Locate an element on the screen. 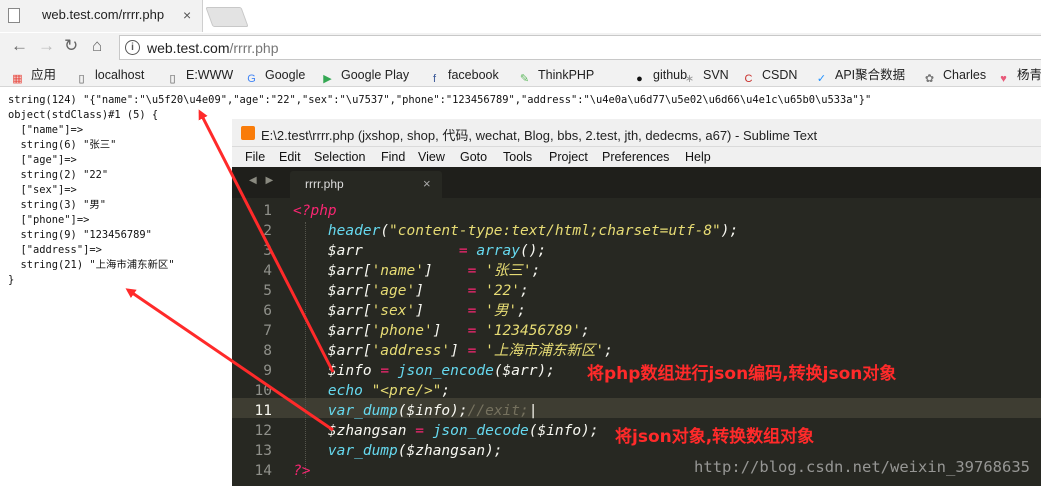 The height and width of the screenshot is (486, 1041). api-icon: ✓ is located at coordinates (821, 79).